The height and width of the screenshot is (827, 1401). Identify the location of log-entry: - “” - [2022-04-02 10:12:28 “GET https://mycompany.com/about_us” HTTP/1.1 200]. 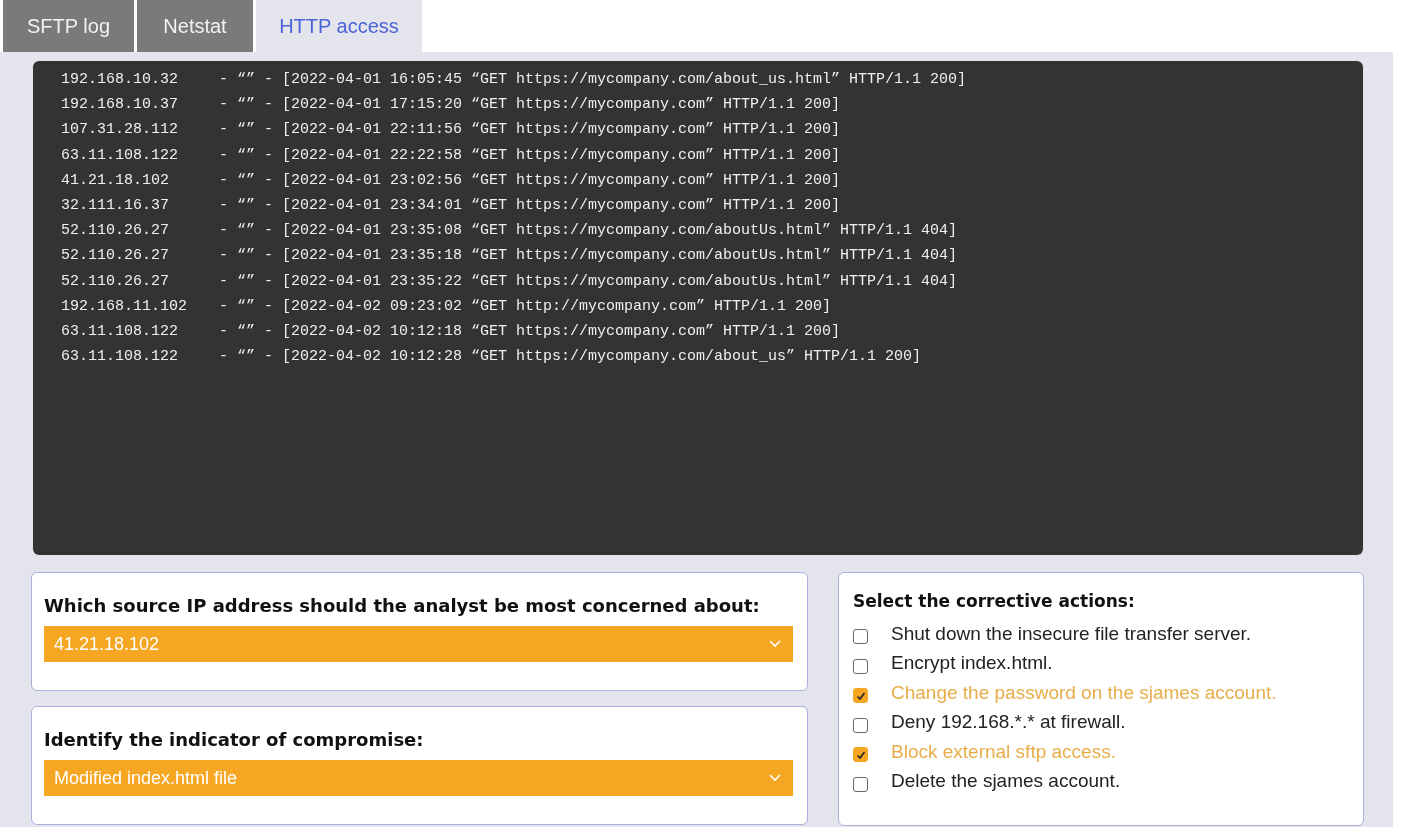
(570, 357).